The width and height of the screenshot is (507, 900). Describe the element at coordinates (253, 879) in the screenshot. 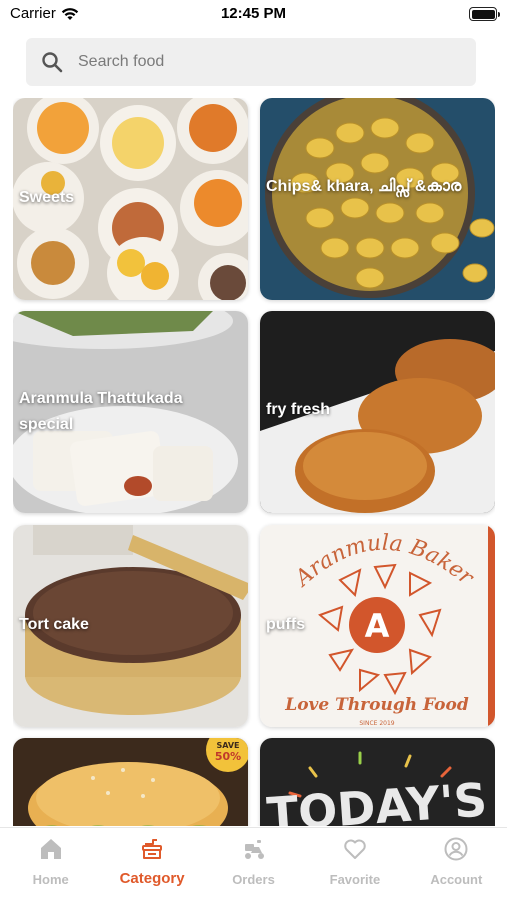

I see `tab-label: Orders` at that location.